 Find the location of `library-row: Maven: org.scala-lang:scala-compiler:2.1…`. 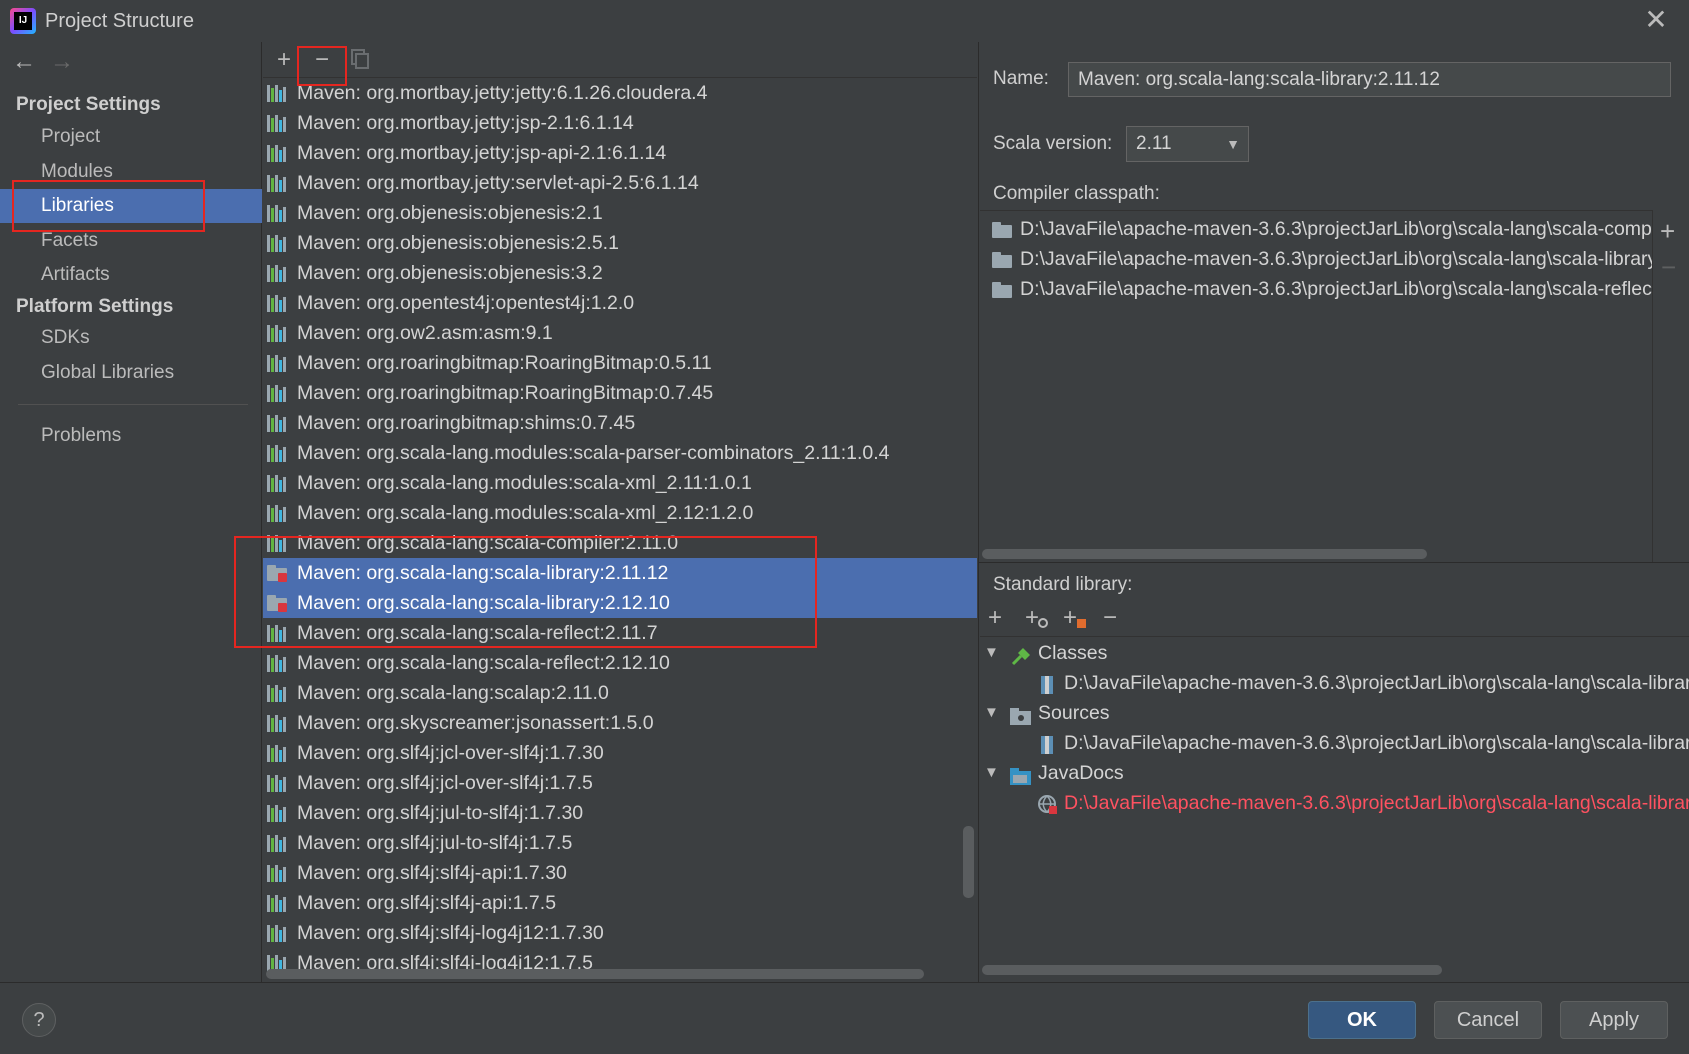

library-row: Maven: org.scala-lang:scala-compiler:2.1… is located at coordinates (620, 543).